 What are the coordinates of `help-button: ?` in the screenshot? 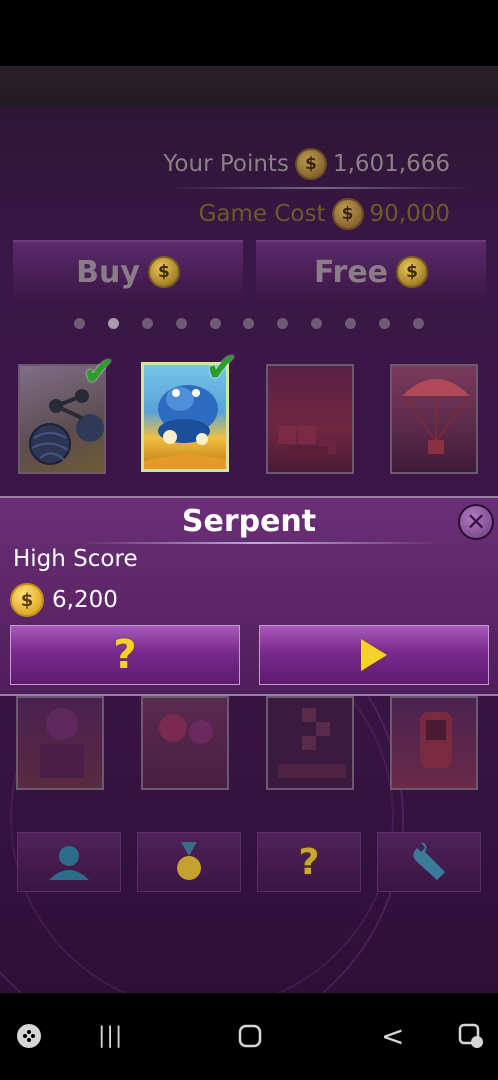 It's located at (309, 862).